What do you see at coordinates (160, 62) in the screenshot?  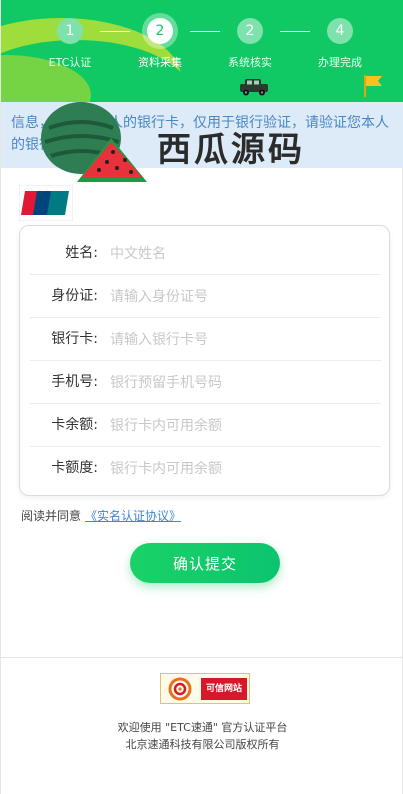 I see `step-label: 资料采集` at bounding box center [160, 62].